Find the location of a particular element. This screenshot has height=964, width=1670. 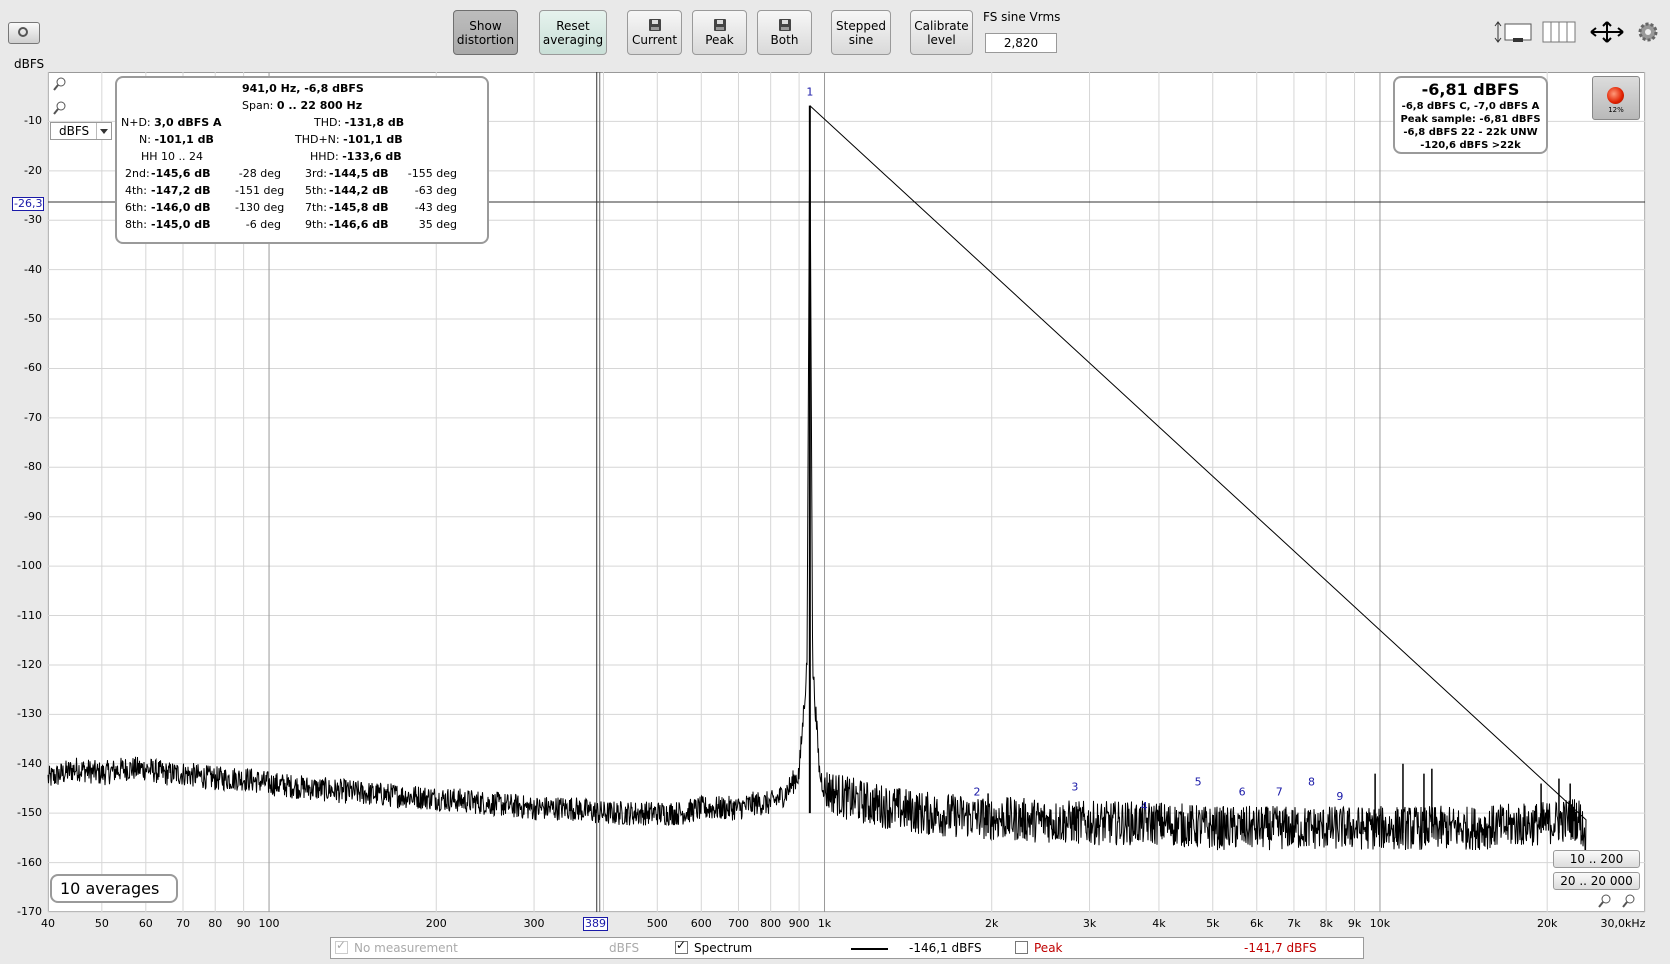

x-zoom-out-icon is located at coordinates (1629, 901).